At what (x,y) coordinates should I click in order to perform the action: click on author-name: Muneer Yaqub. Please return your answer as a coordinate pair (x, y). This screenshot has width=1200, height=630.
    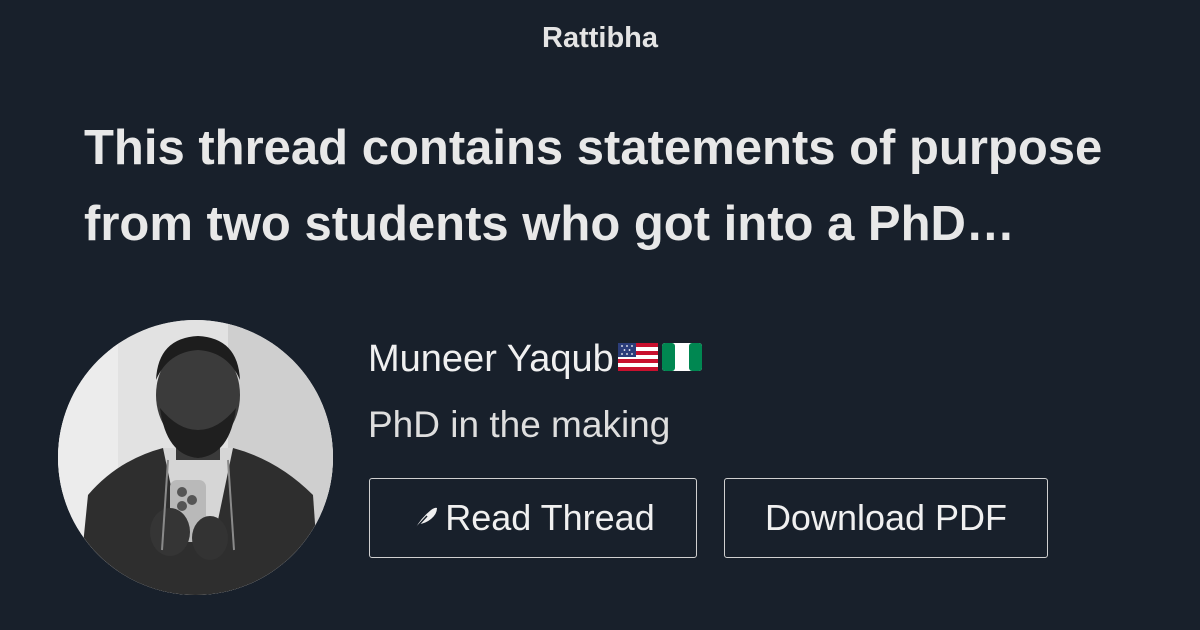
    Looking at the image, I should click on (491, 359).